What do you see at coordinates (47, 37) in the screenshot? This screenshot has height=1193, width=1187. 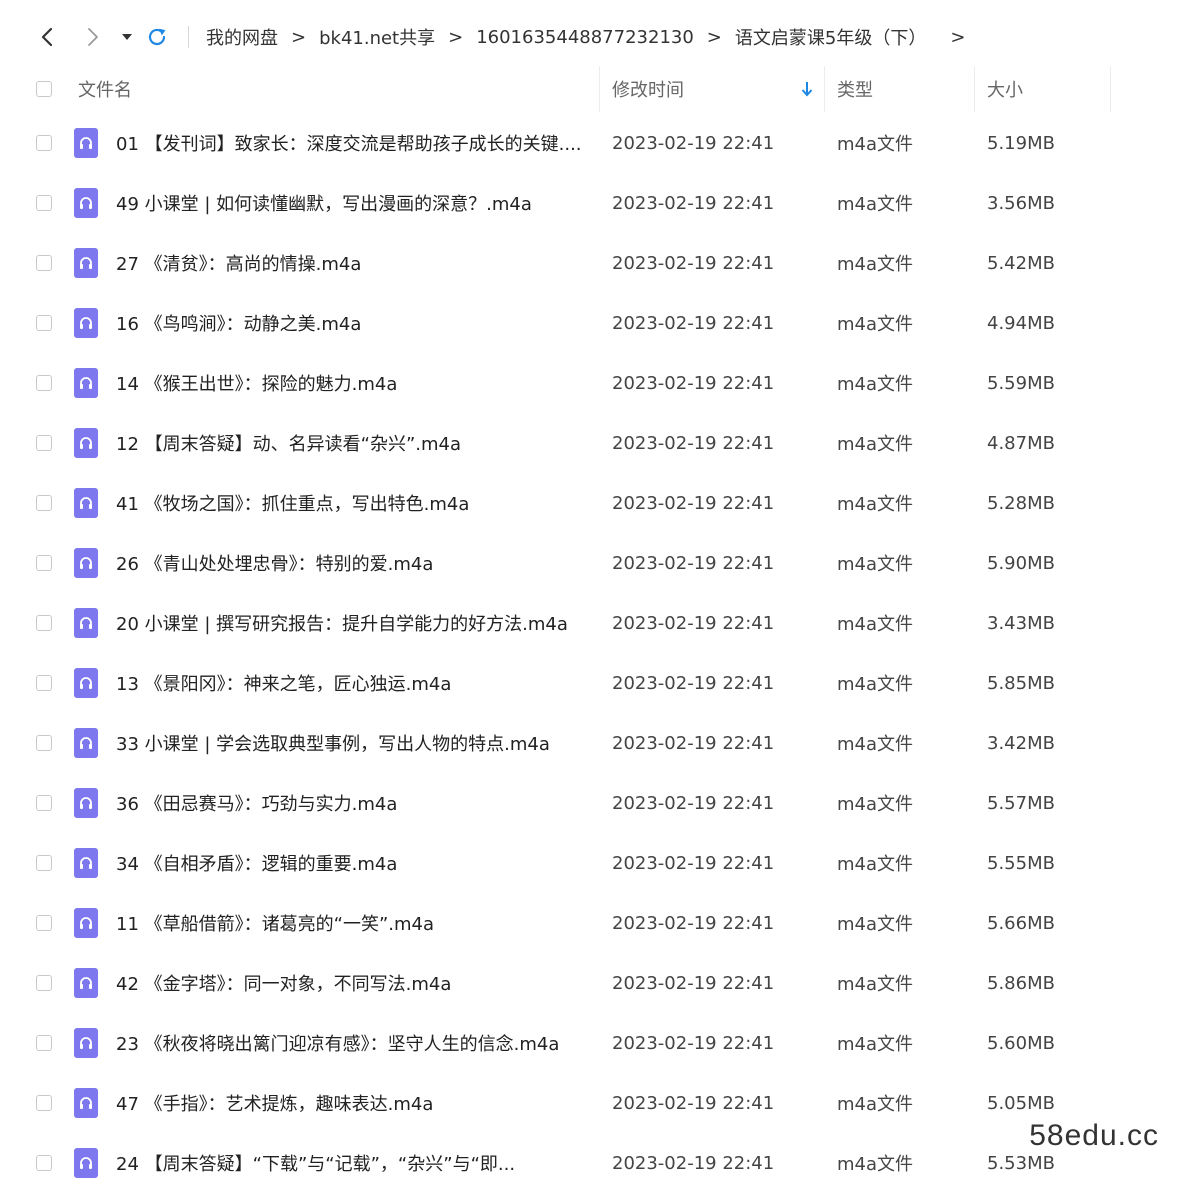 I see `back-button` at bounding box center [47, 37].